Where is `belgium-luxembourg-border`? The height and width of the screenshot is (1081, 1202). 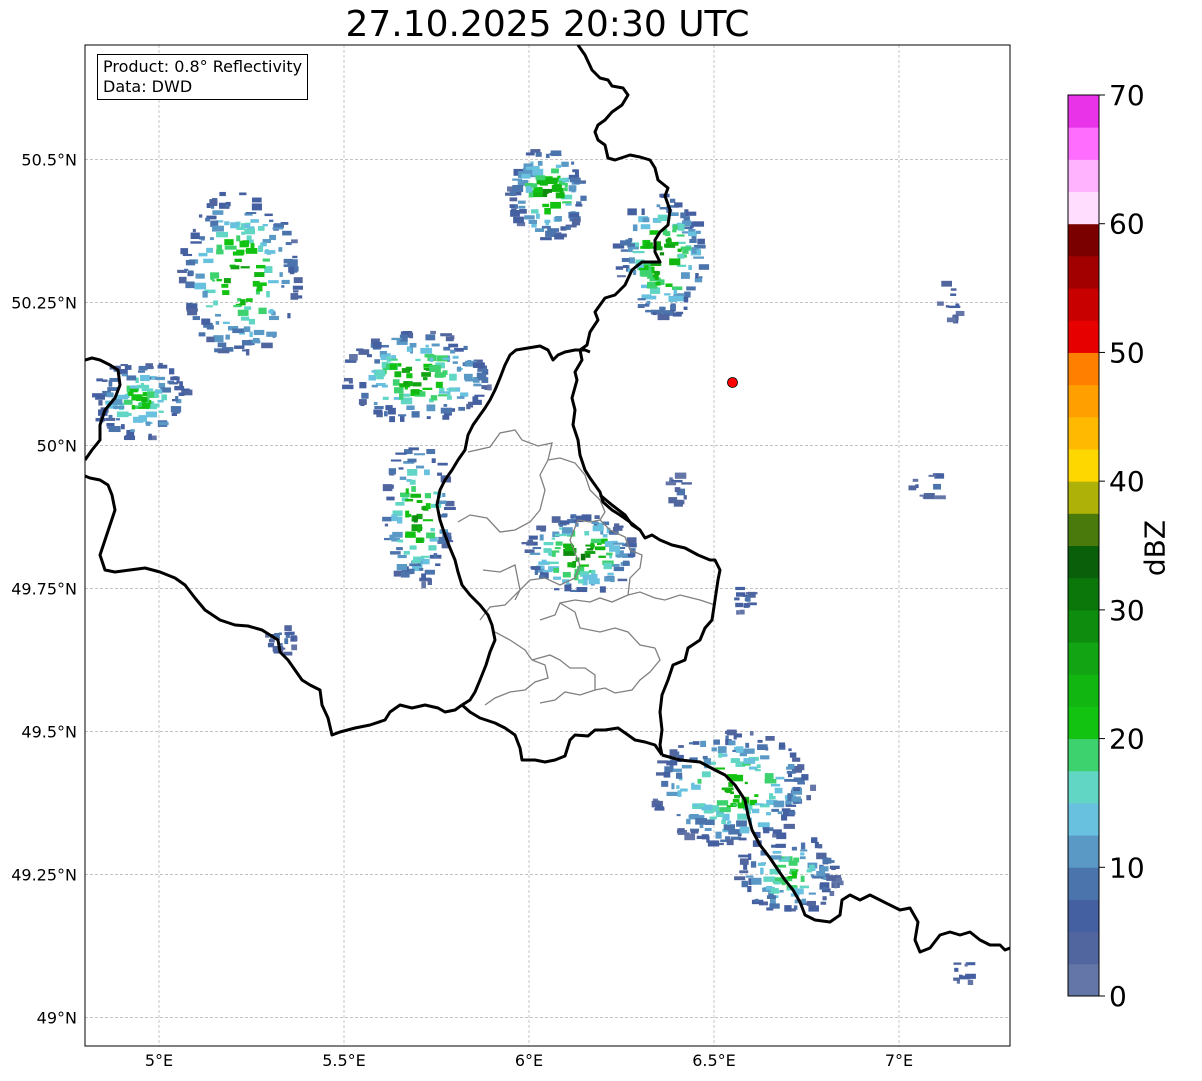
belgium-luxembourg-border is located at coordinates (513, 525).